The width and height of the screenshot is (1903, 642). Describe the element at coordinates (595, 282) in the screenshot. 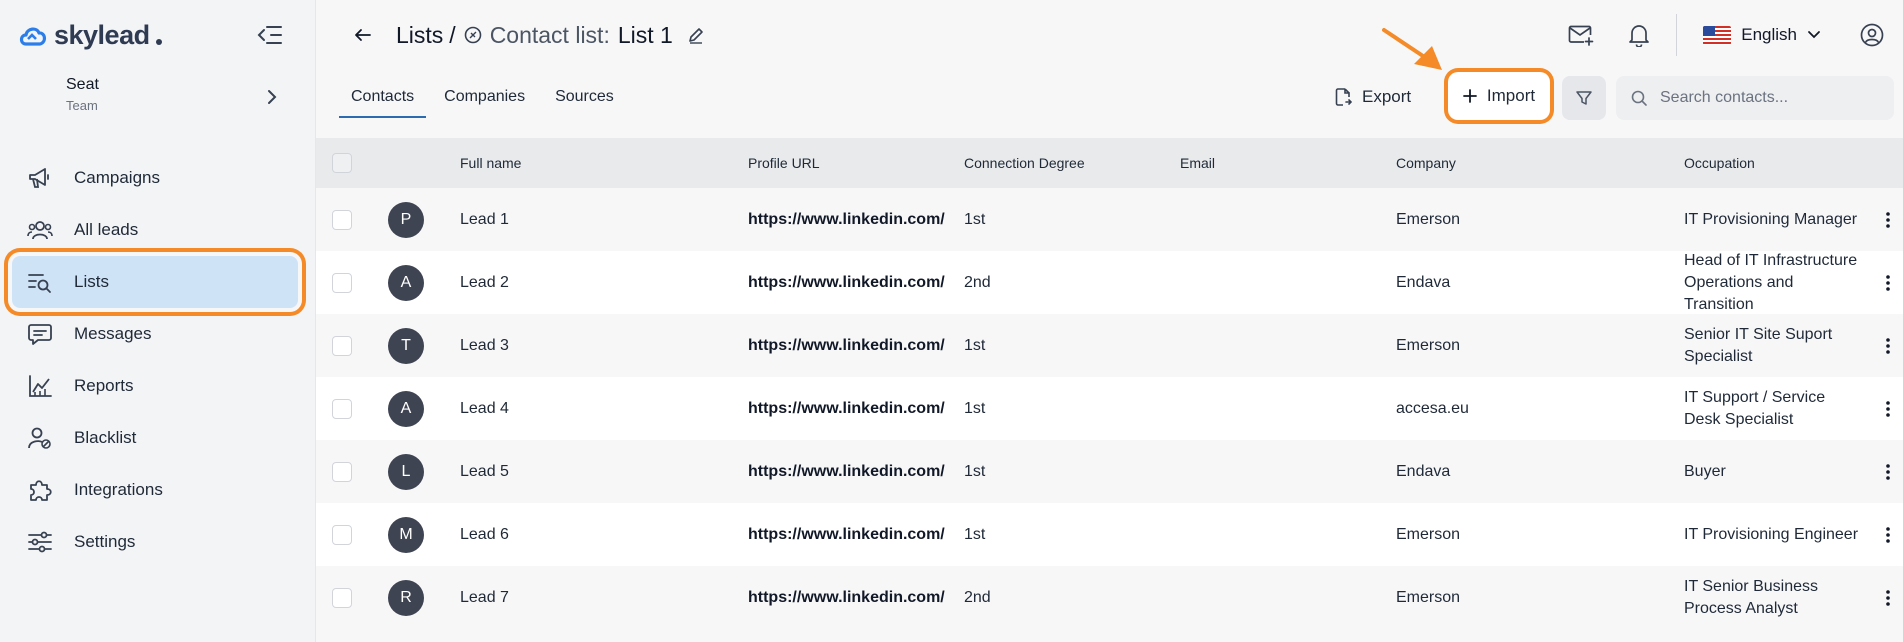

I see `full-name-cell: Lead 2` at that location.